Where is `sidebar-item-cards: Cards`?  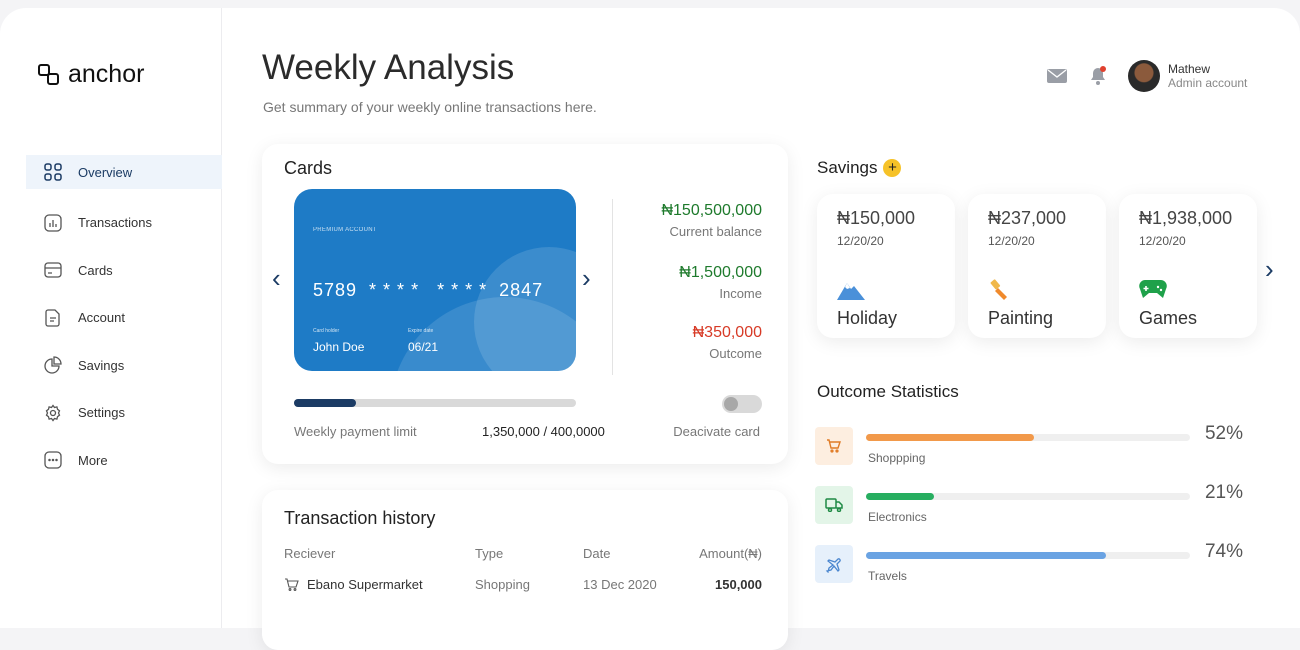 sidebar-item-cards: Cards is located at coordinates (124, 271).